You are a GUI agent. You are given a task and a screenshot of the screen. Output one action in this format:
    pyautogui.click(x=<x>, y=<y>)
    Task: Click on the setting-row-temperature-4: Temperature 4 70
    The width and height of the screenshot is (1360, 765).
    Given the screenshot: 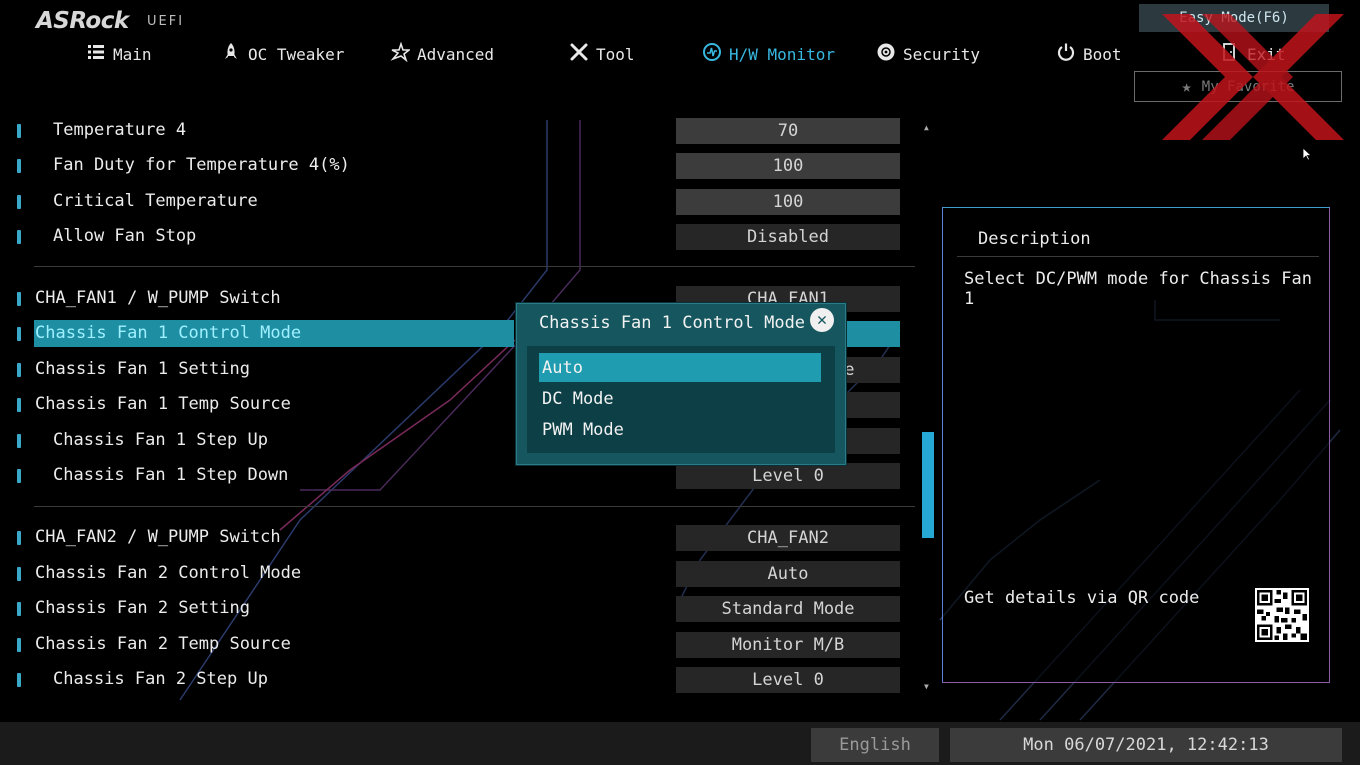 What is the action you would take?
    pyautogui.click(x=455, y=131)
    